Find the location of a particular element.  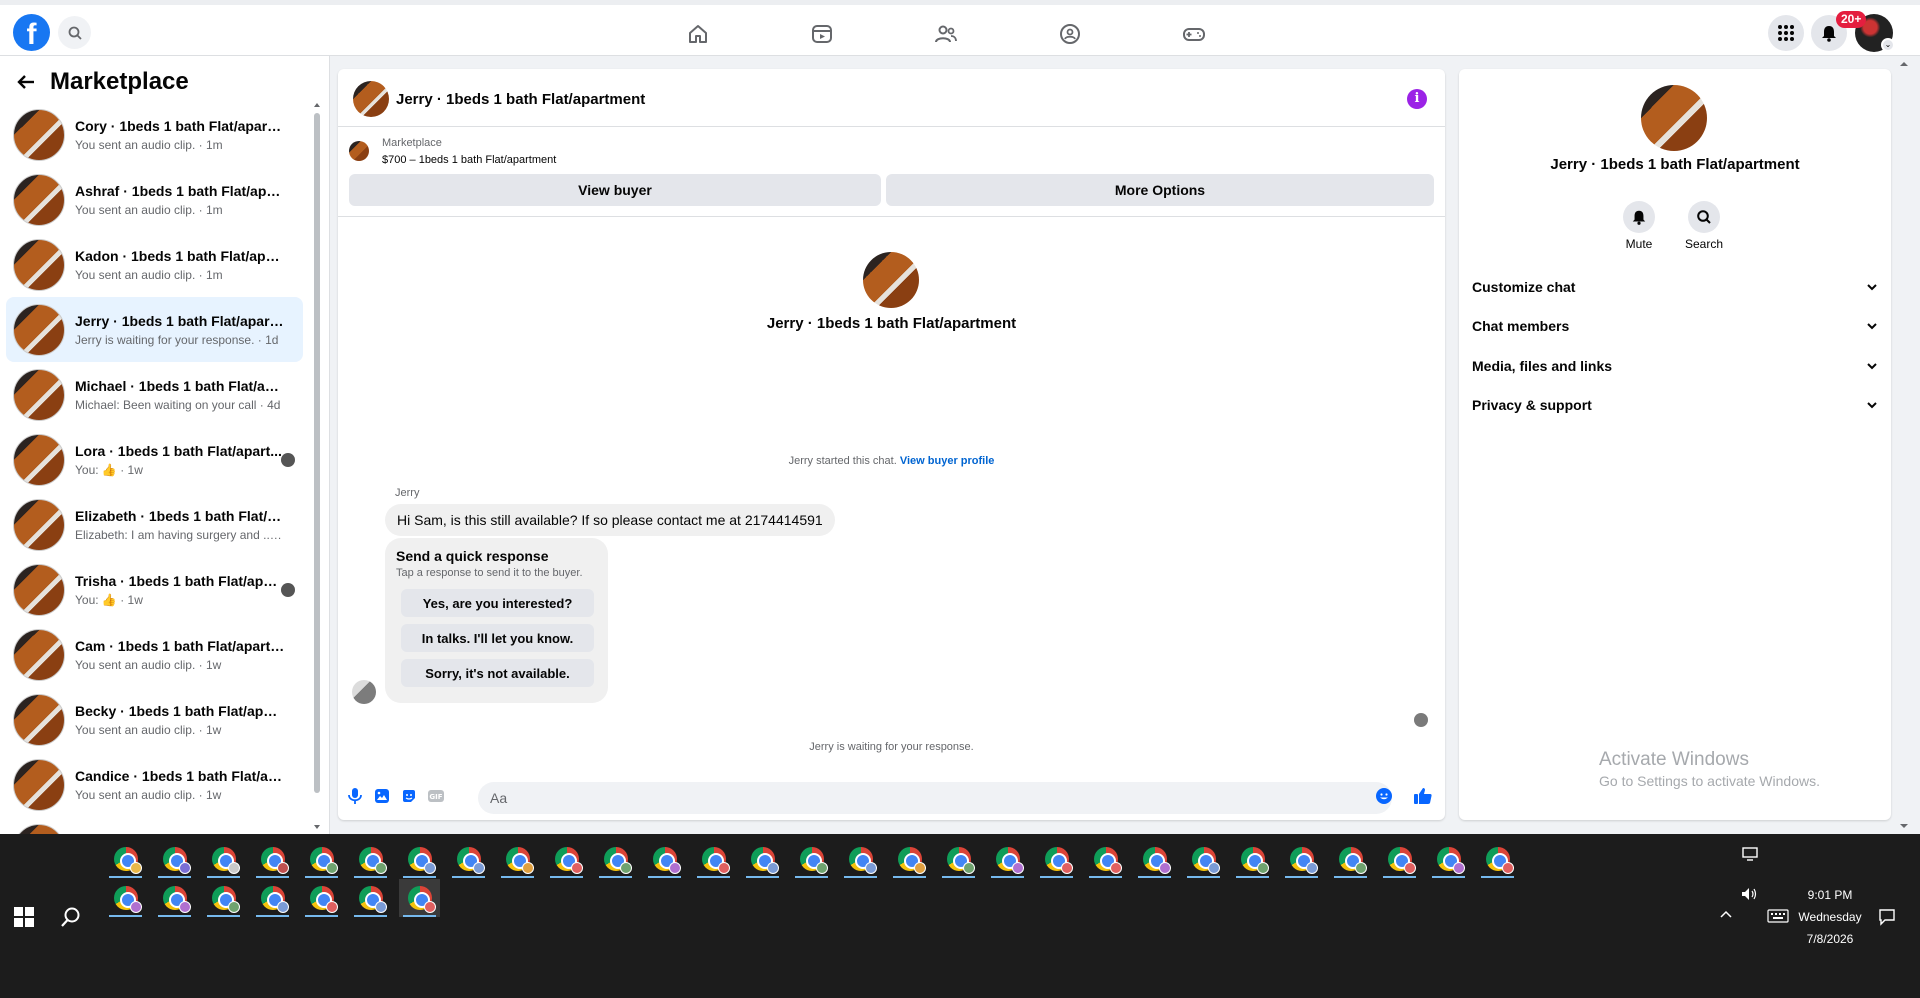

emoji-button is located at coordinates (1384, 796).